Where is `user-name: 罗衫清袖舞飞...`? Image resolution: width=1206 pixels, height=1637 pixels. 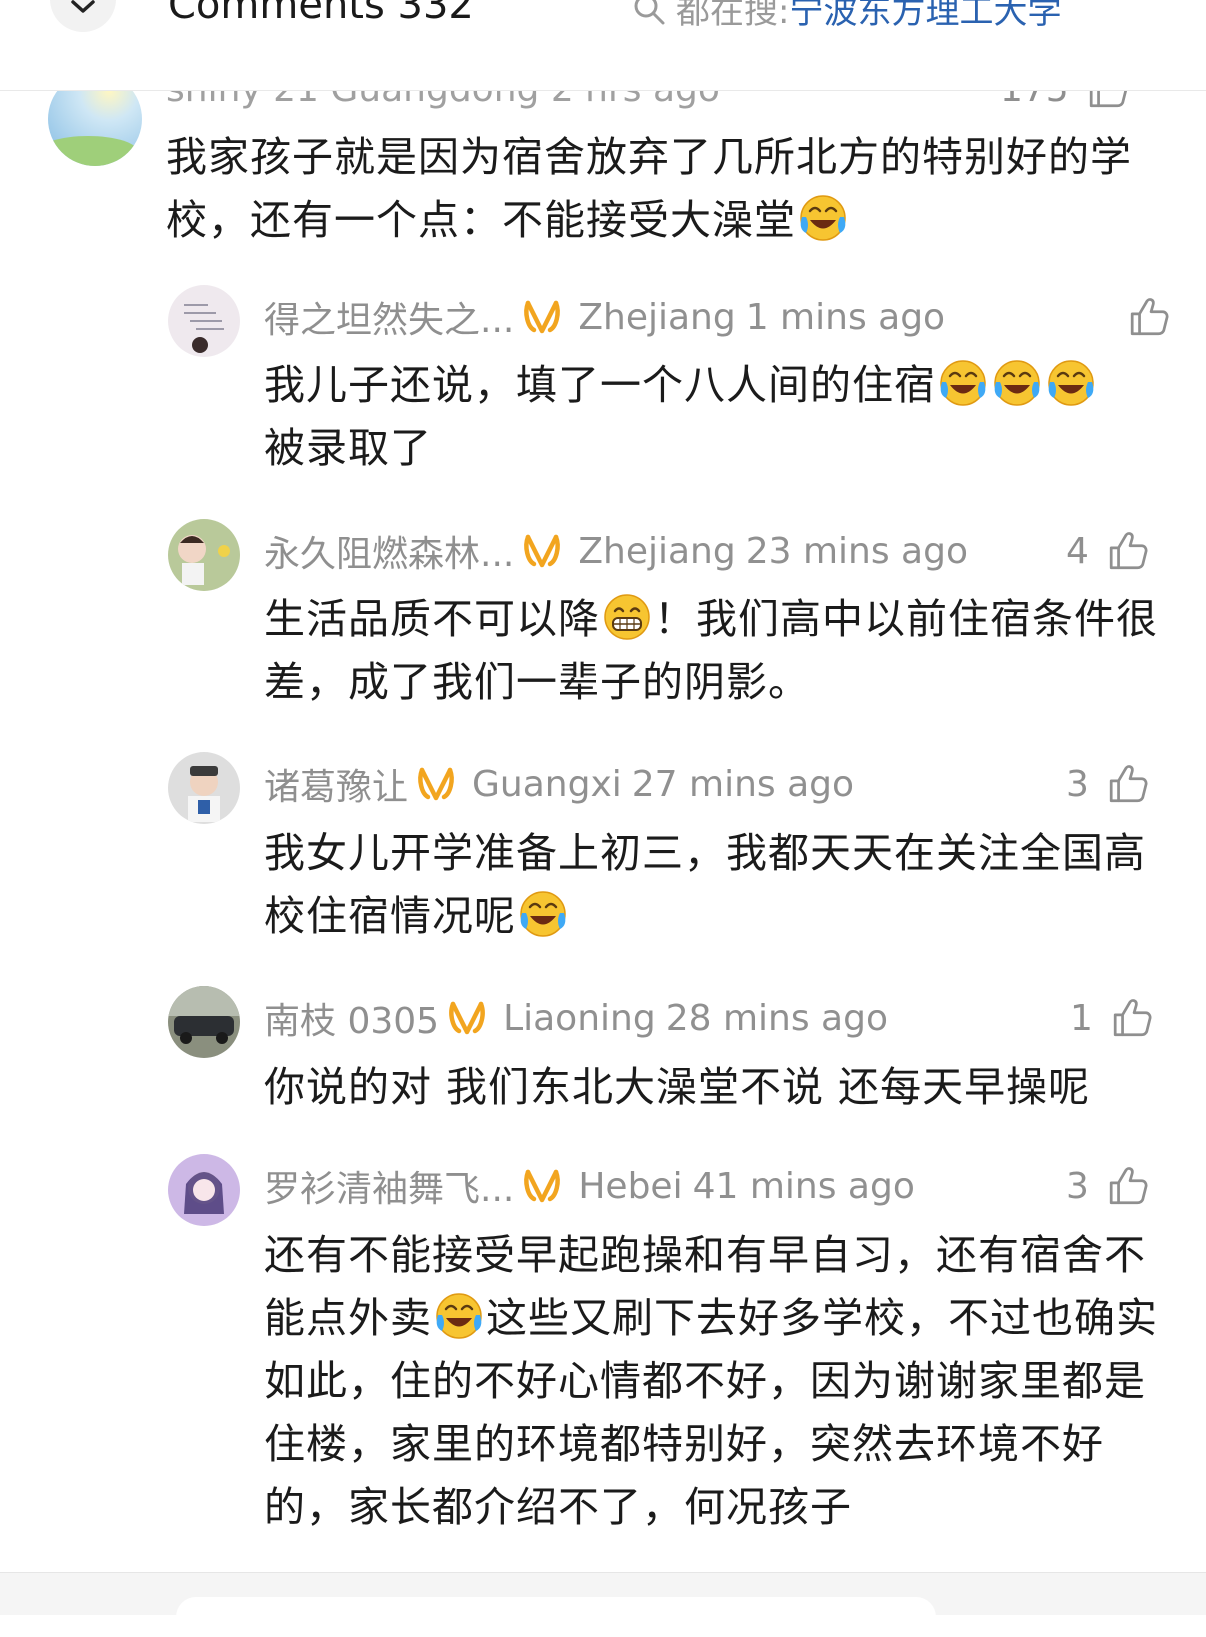
user-name: 罗衫清袖舞飞... is located at coordinates (389, 1186).